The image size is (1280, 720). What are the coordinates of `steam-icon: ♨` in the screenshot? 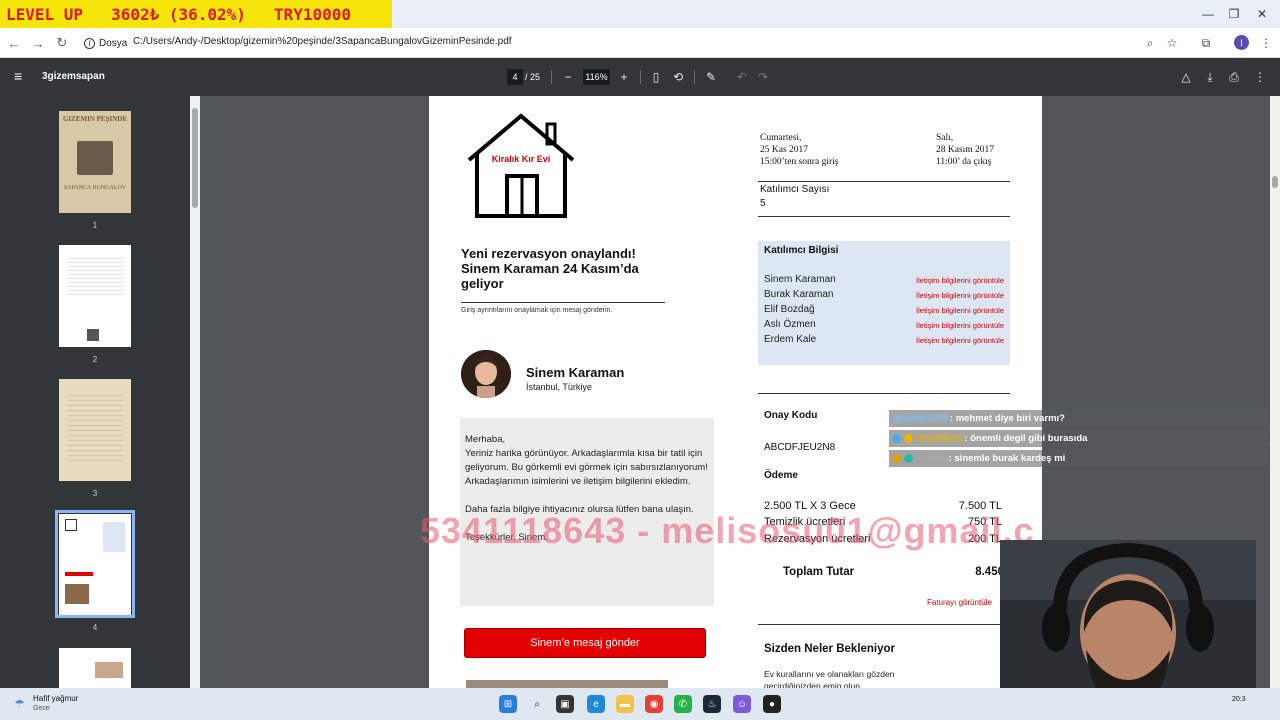 It's located at (712, 704).